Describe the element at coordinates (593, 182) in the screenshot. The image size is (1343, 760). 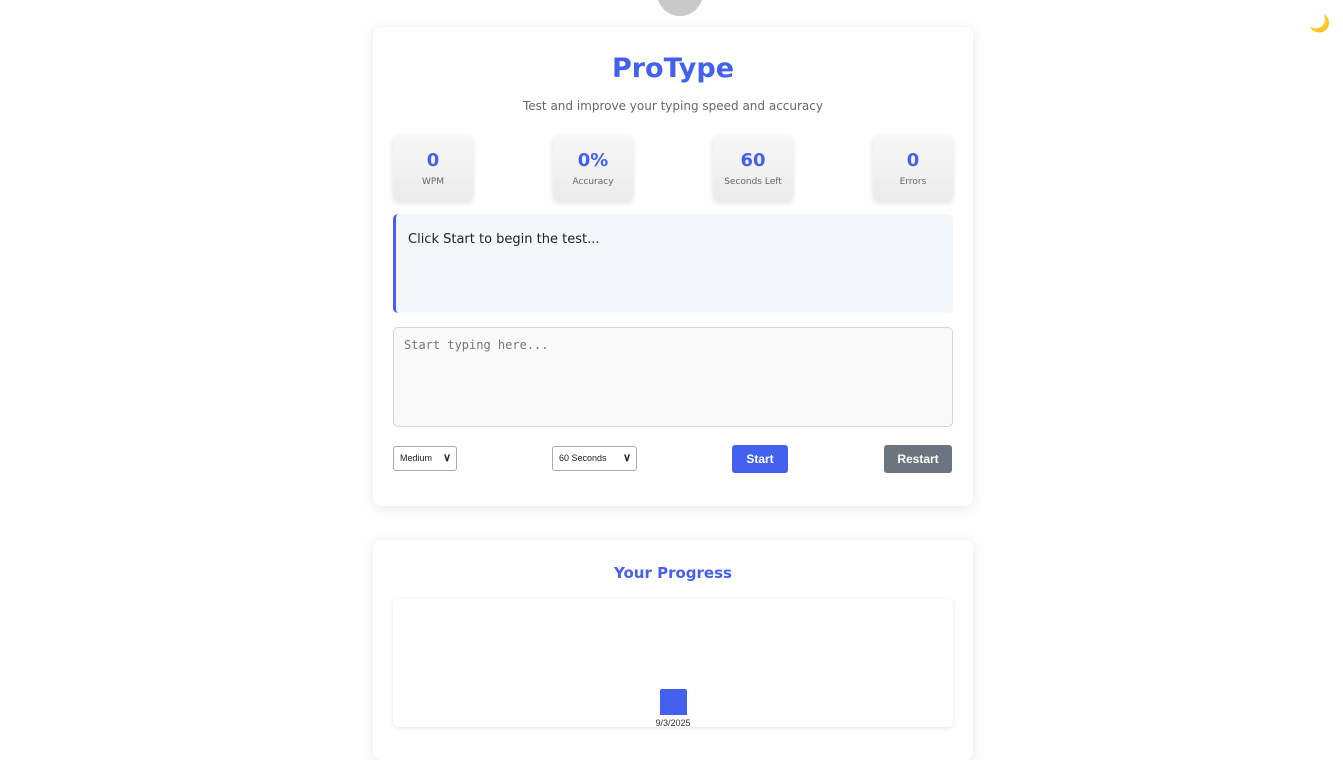
I see `stat-label: Accuracy` at that location.